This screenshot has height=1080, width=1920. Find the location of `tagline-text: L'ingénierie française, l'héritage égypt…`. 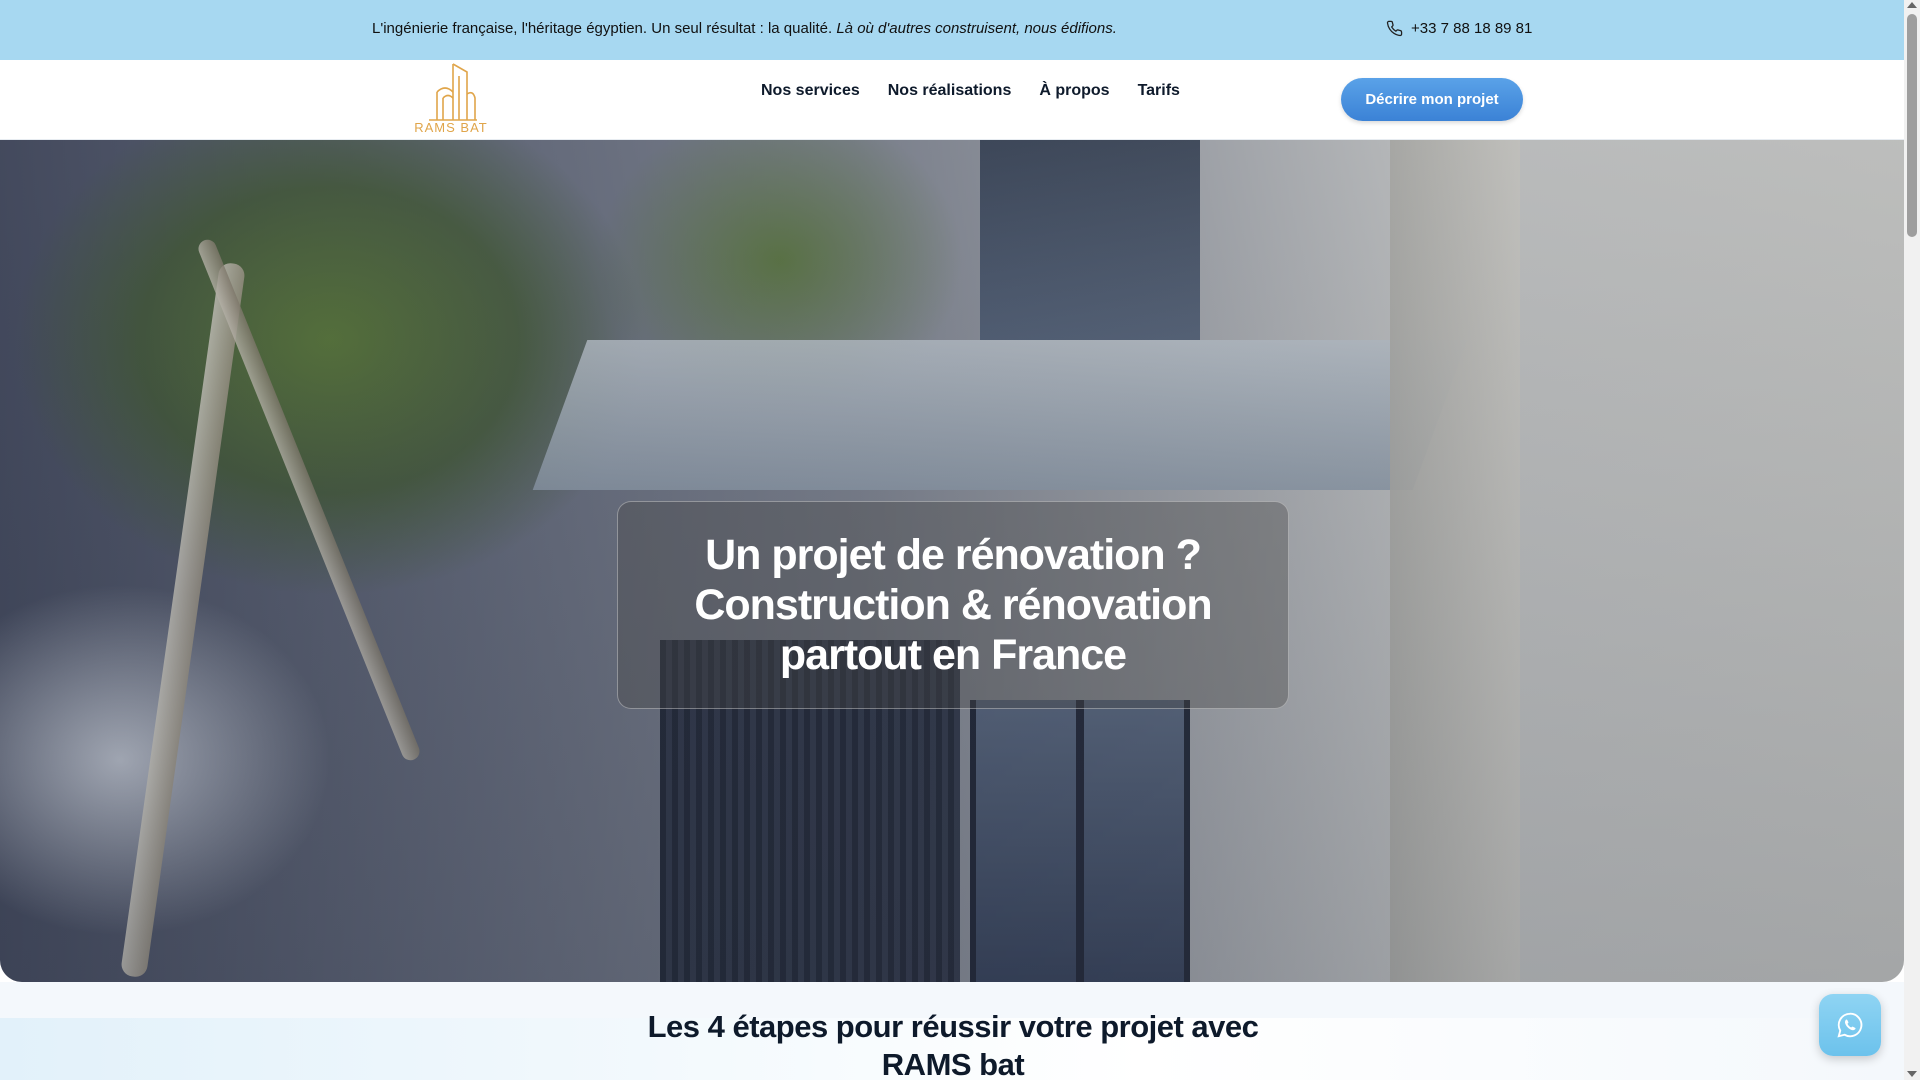

tagline-text: L'ingénierie française, l'héritage égypt… is located at coordinates (602, 28).